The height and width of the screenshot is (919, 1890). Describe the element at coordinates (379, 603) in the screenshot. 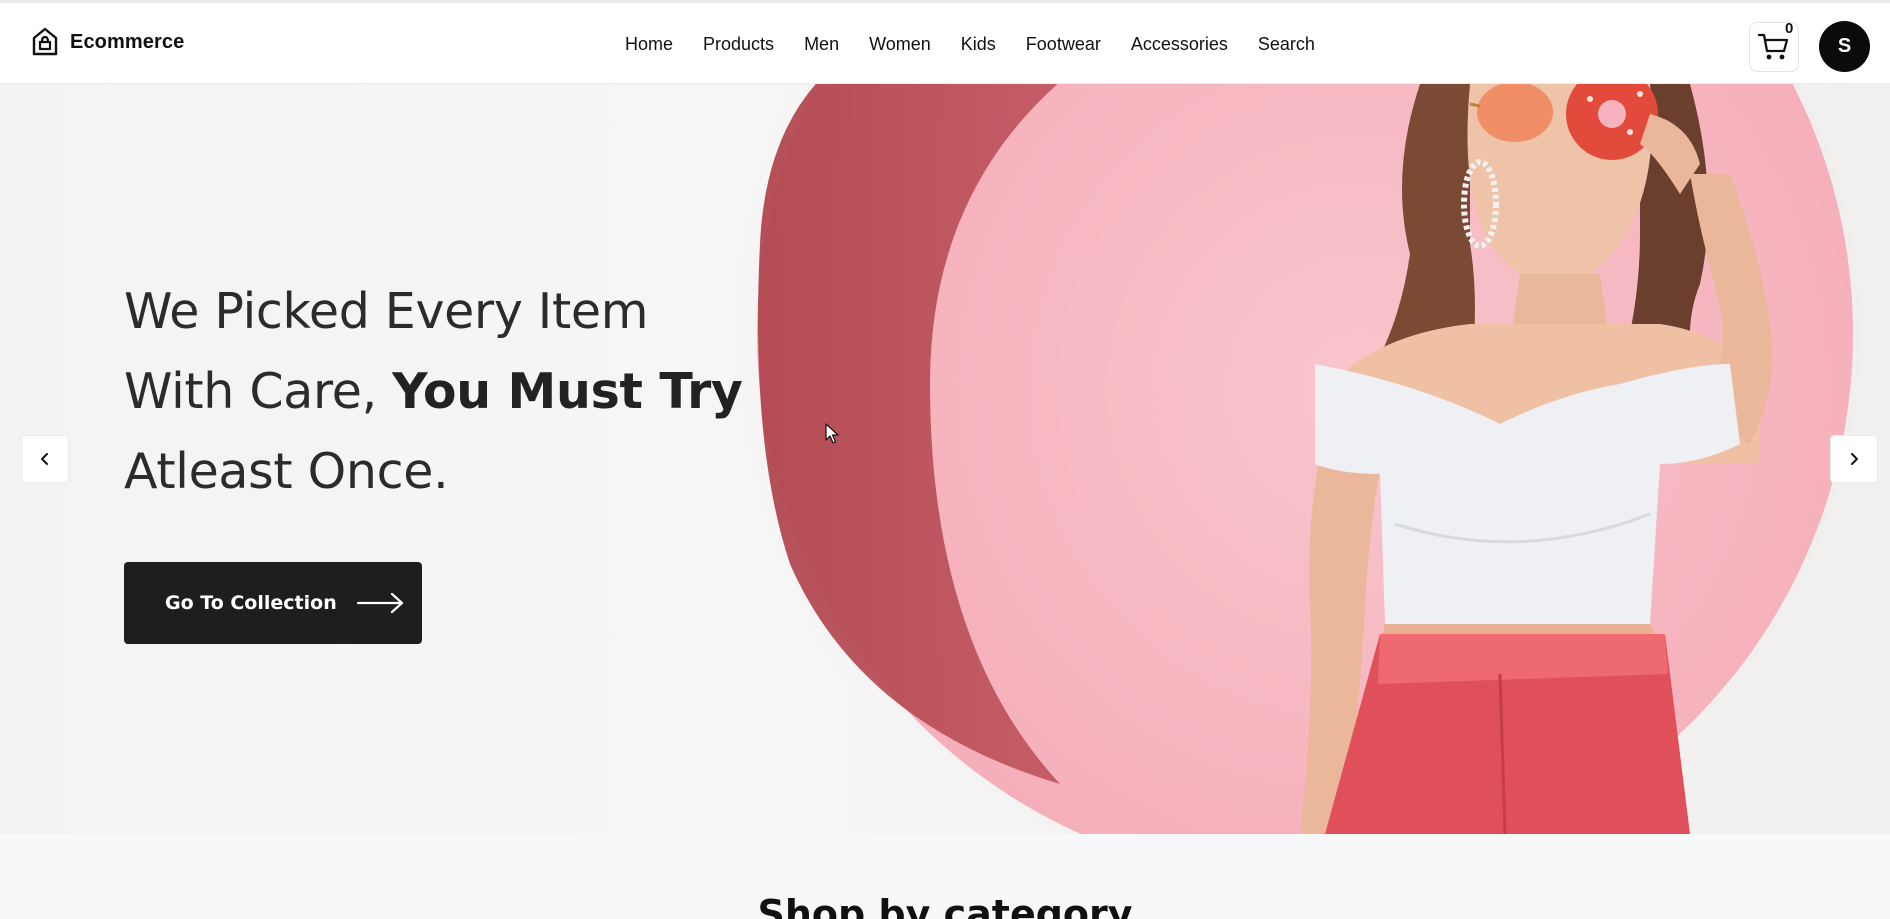

I see `arrow-right-icon` at that location.